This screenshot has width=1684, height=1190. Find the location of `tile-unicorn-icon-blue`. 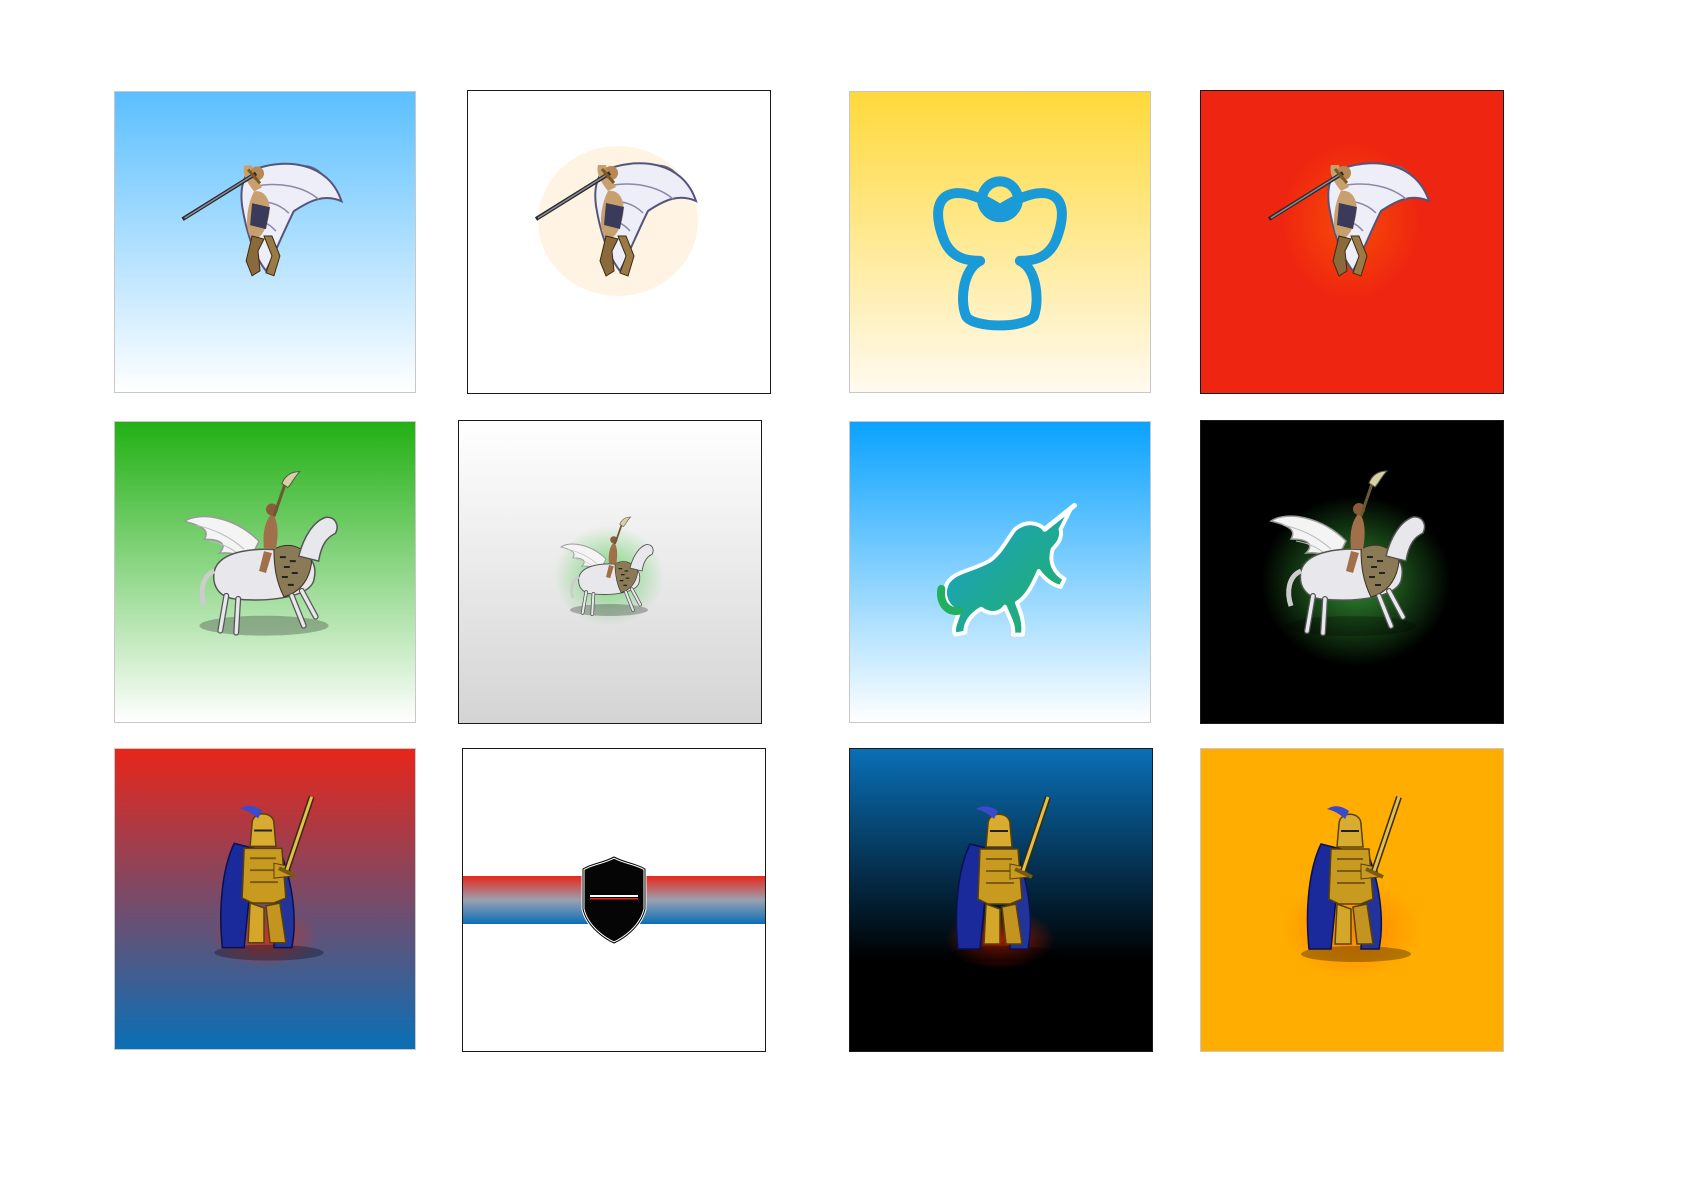

tile-unicorn-icon-blue is located at coordinates (1000, 572).